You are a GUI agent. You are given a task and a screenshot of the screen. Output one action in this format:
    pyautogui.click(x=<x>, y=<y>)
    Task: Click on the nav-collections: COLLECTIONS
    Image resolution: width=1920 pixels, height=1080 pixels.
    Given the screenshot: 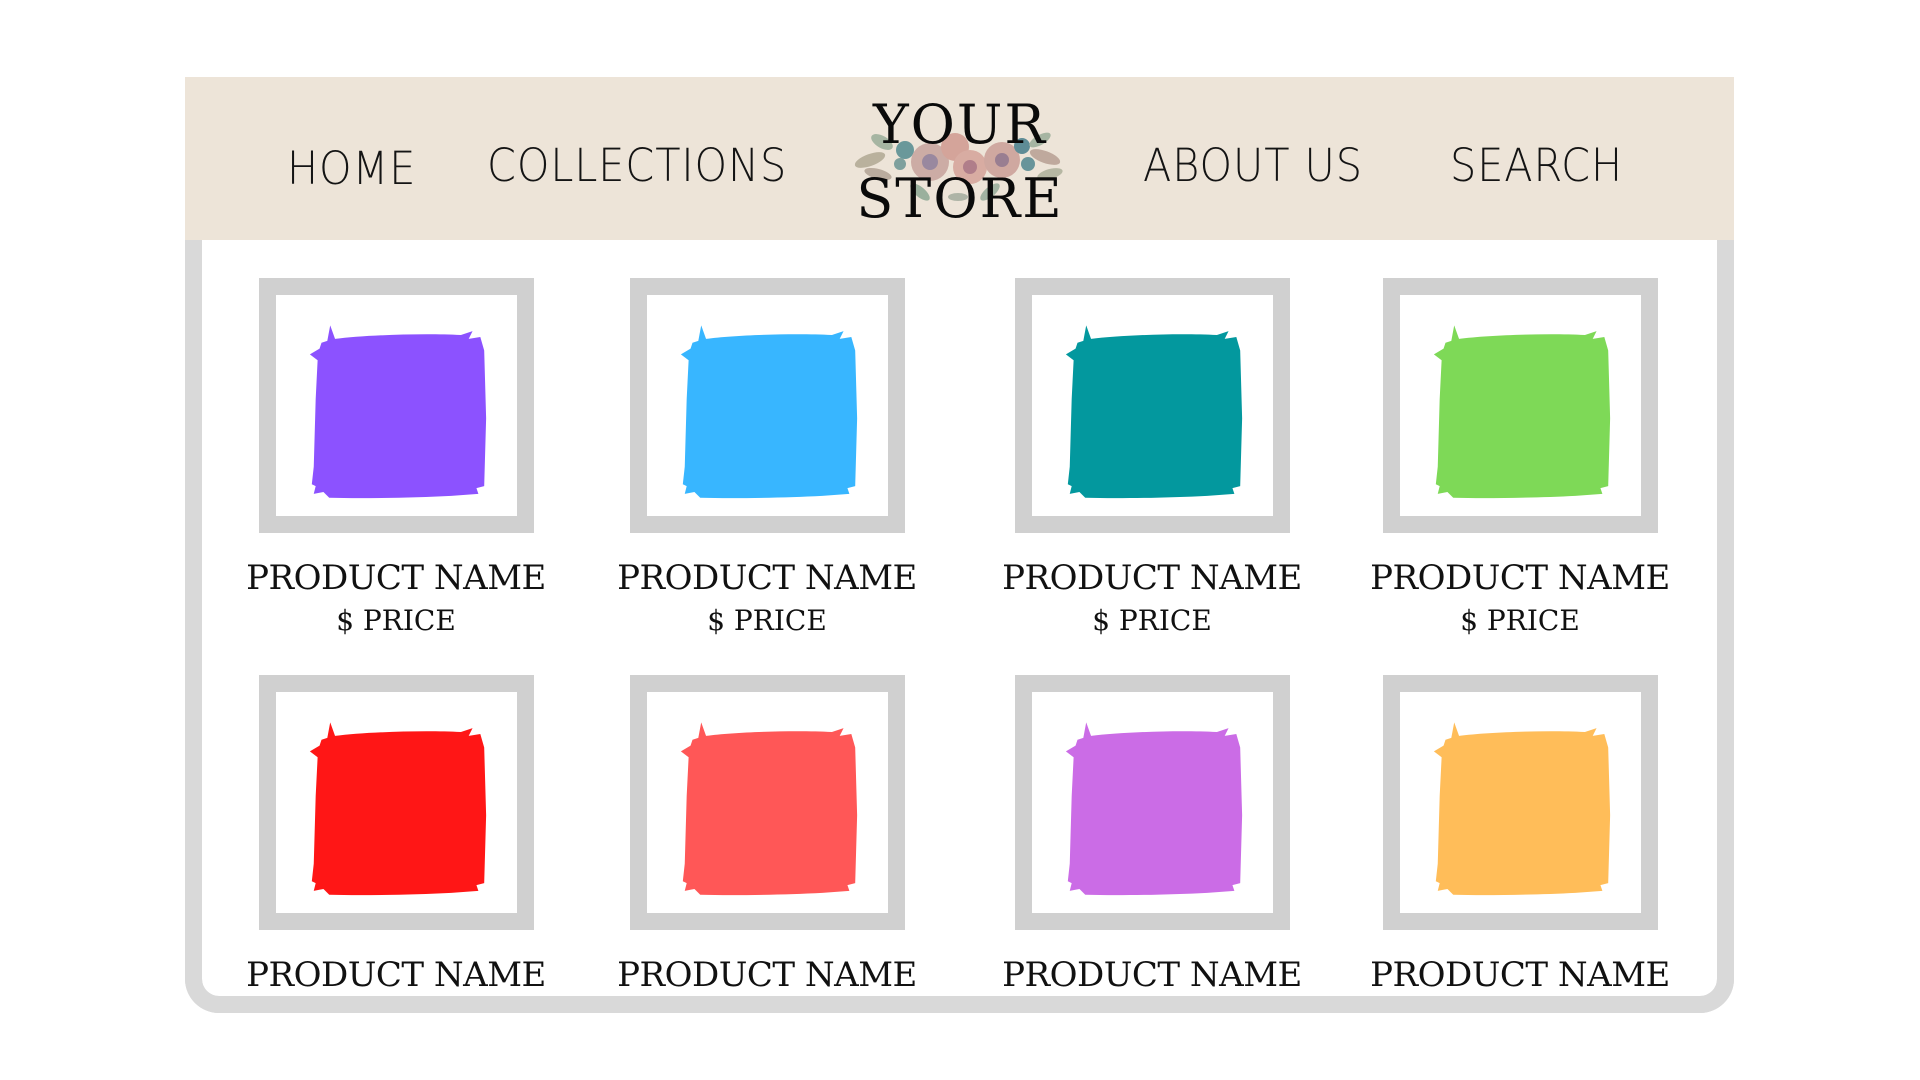 What is the action you would take?
    pyautogui.click(x=637, y=165)
    